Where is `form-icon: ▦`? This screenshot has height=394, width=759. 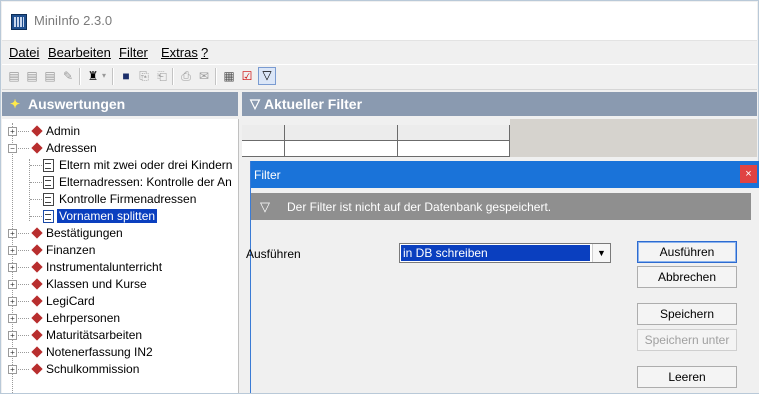 form-icon: ▦ is located at coordinates (229, 76).